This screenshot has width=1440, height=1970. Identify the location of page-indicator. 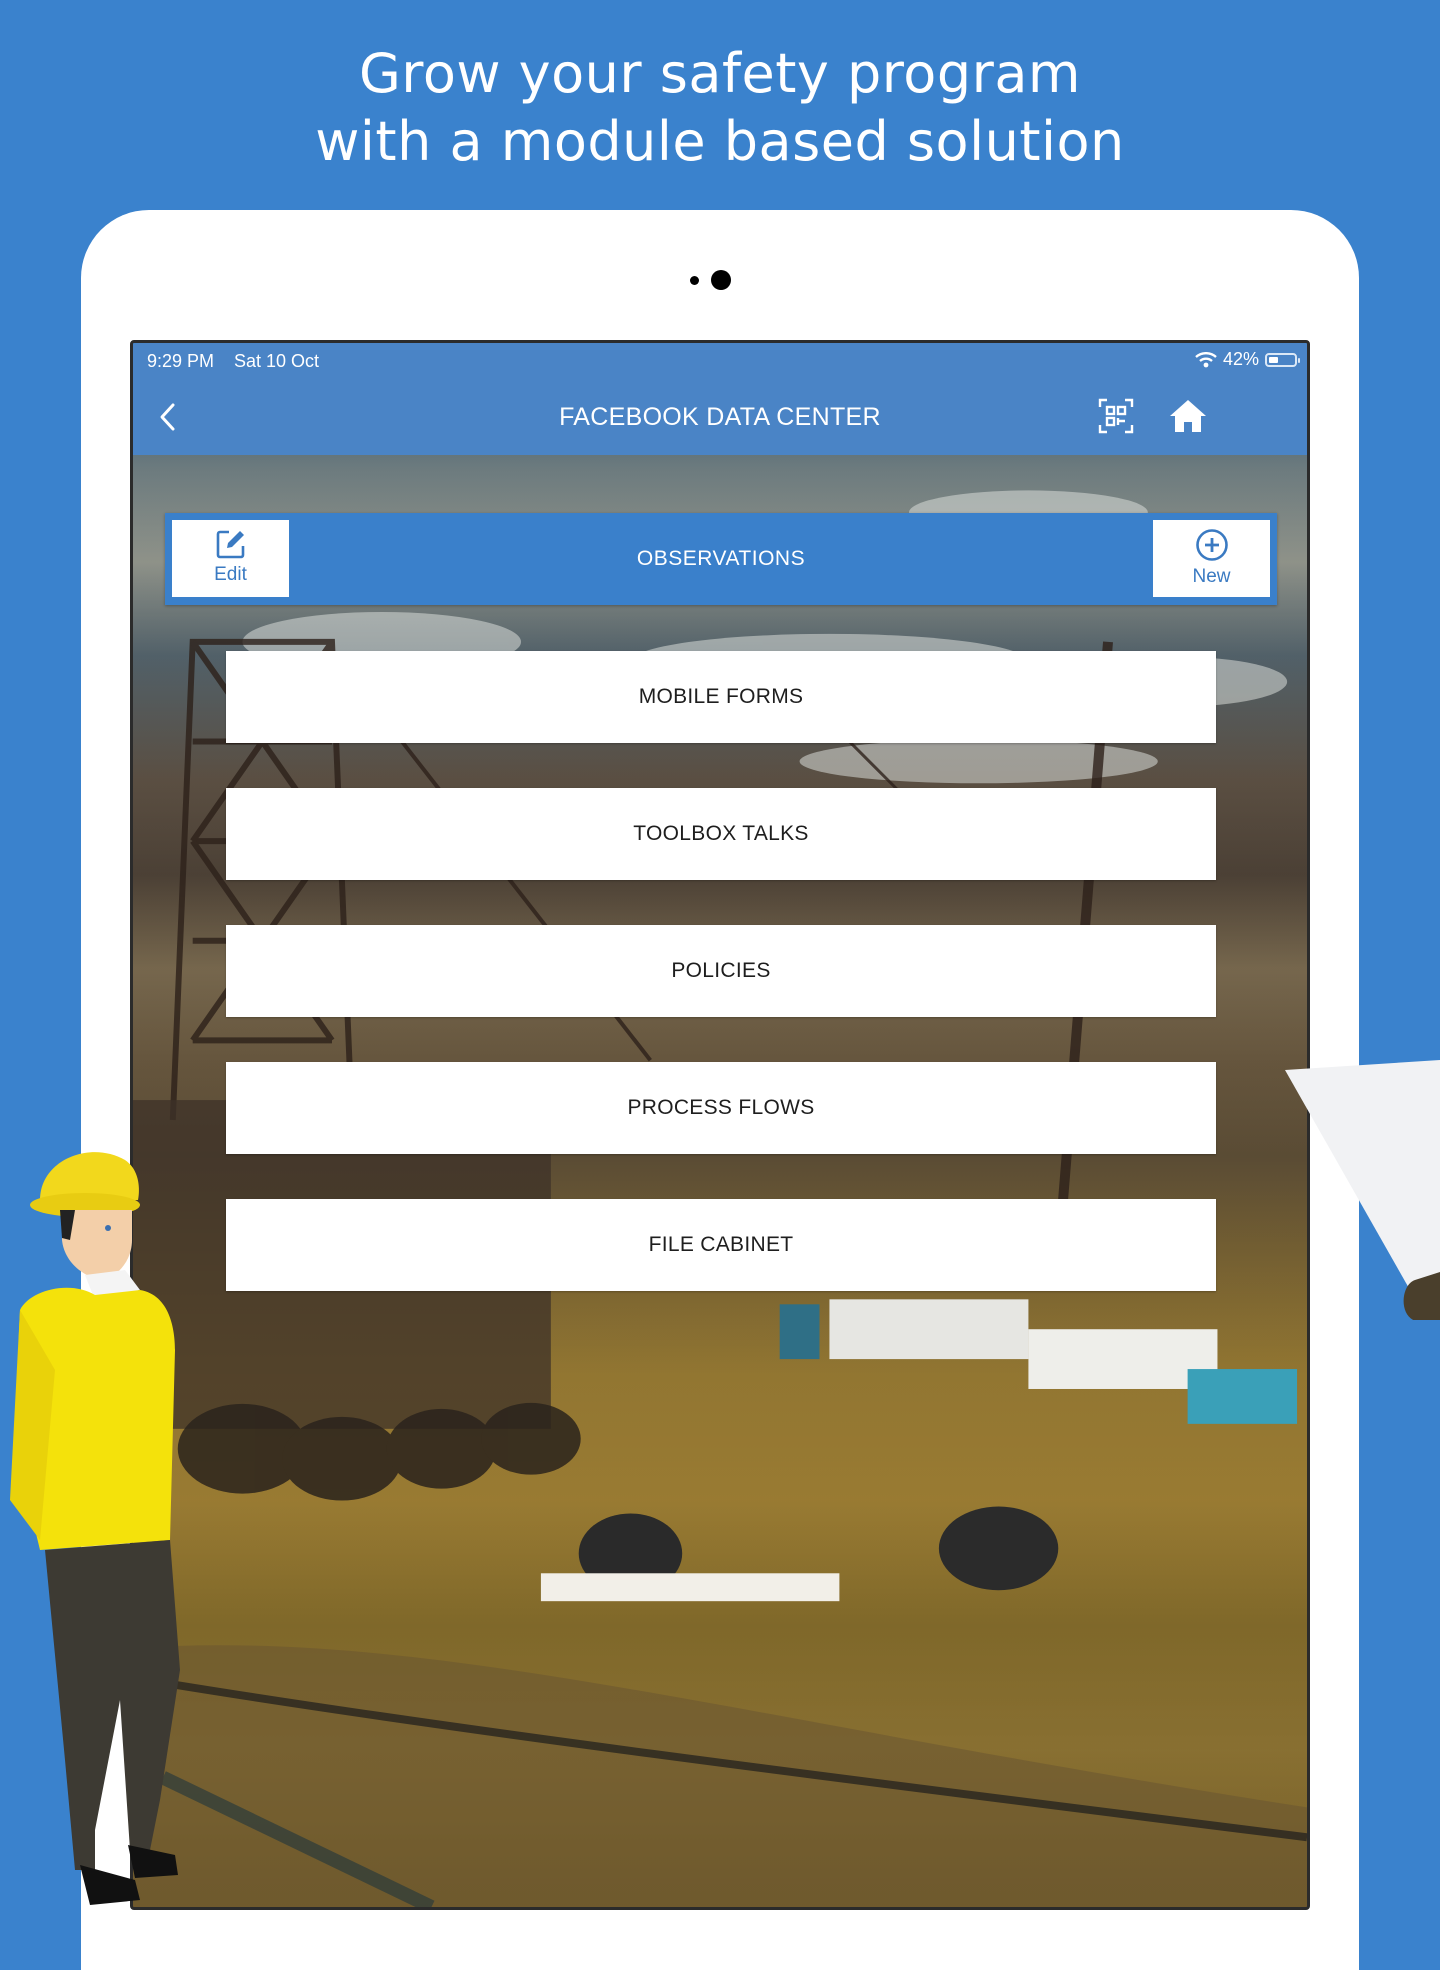
(720, 280).